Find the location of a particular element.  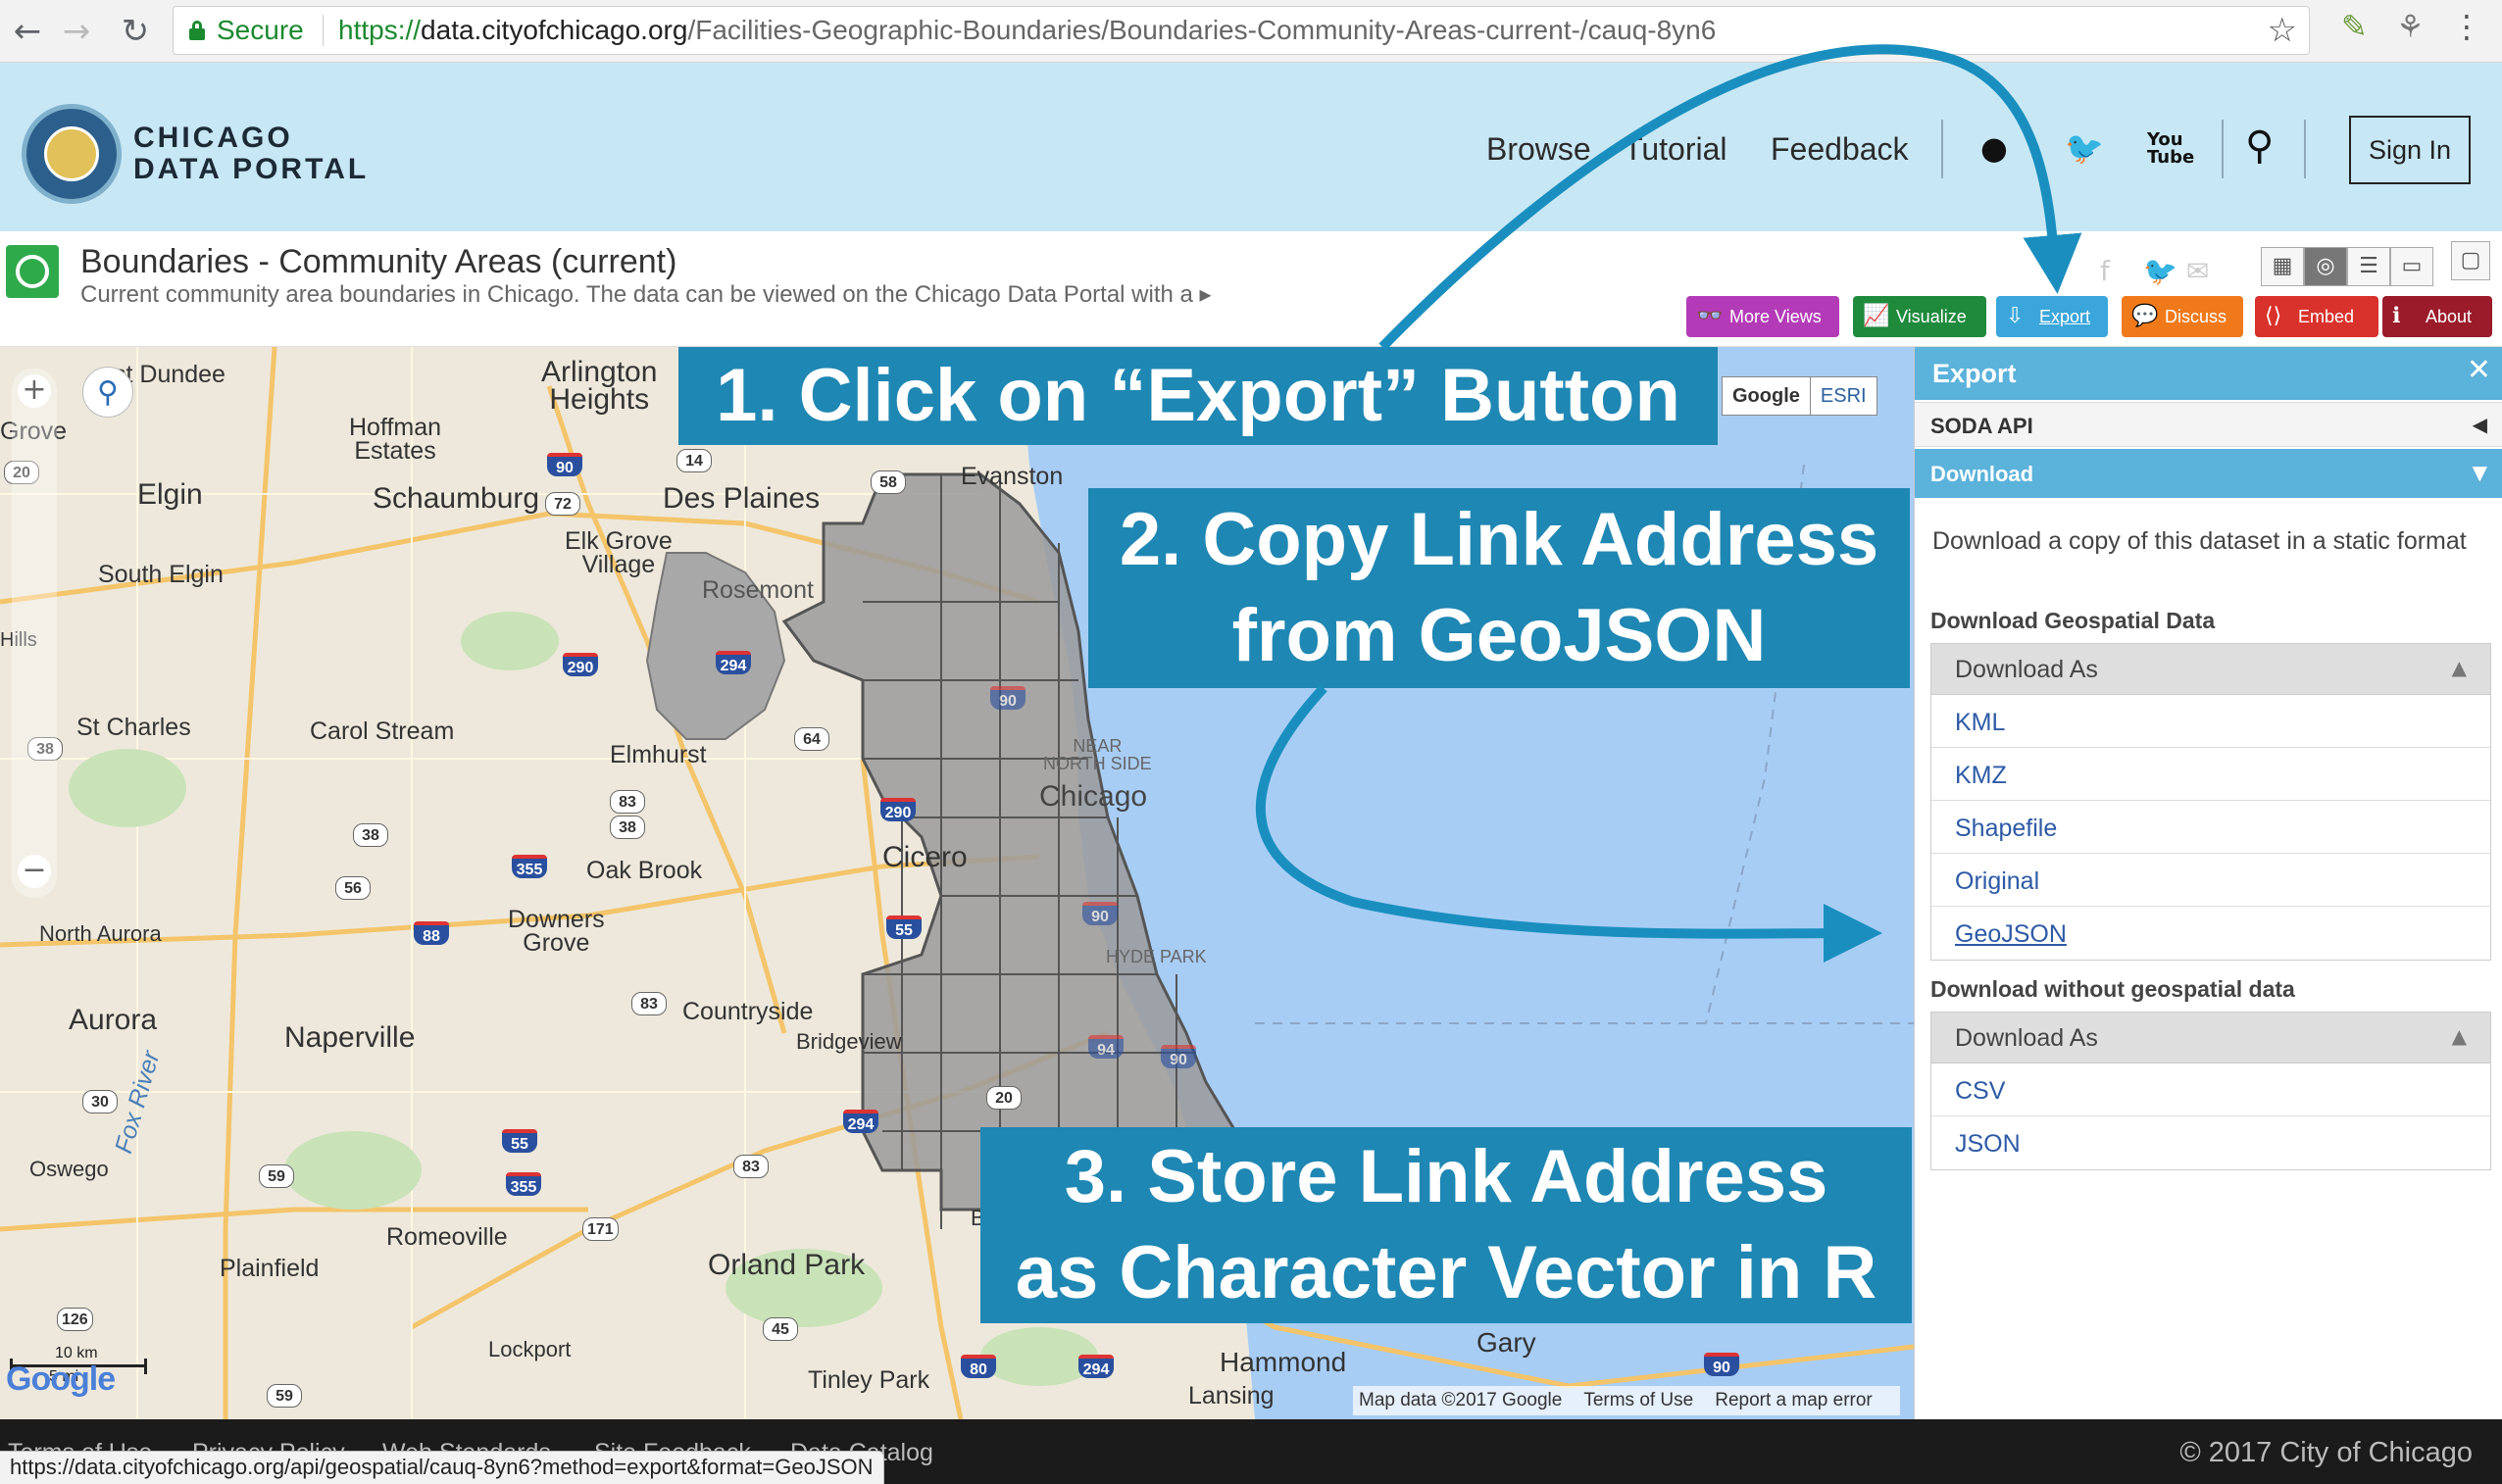

close-icon: ✕ is located at coordinates (2479, 370).